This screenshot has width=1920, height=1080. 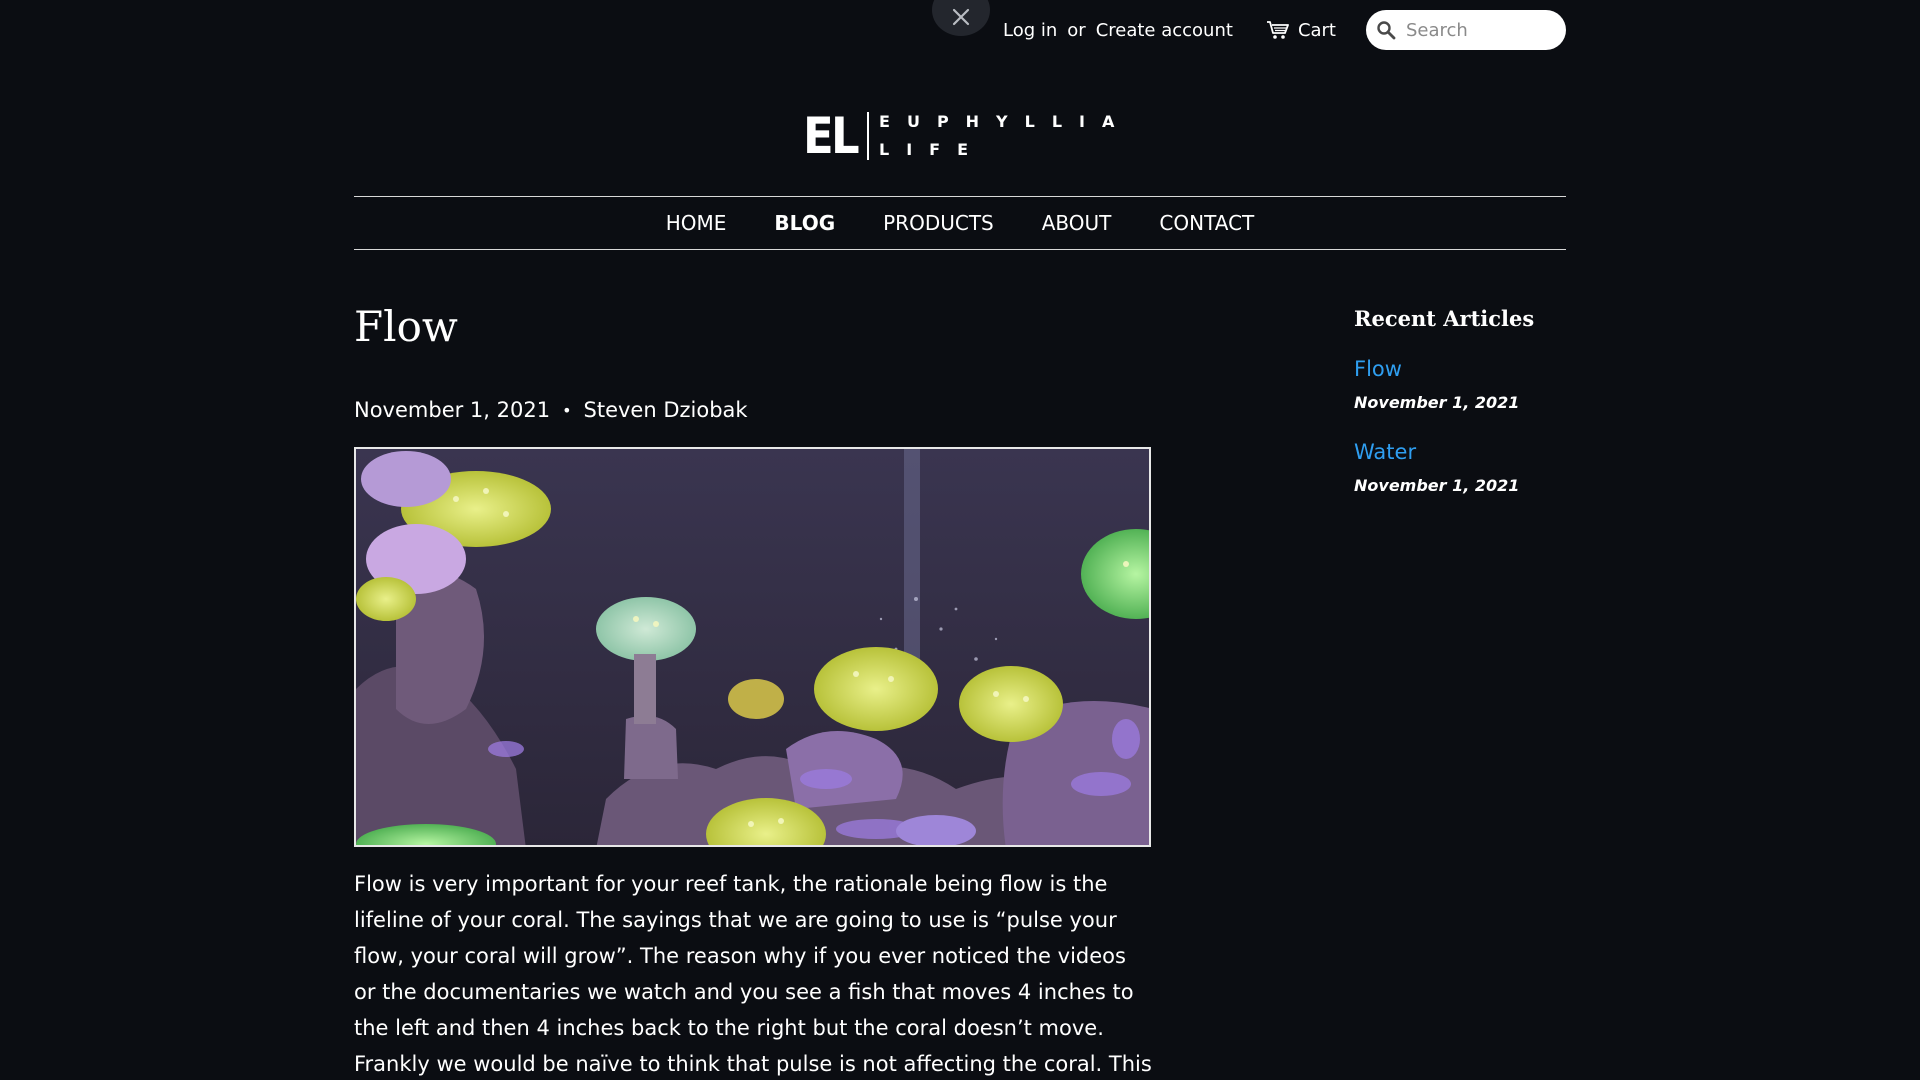 What do you see at coordinates (1206, 223) in the screenshot?
I see `nav-item-contact: CONTACT` at bounding box center [1206, 223].